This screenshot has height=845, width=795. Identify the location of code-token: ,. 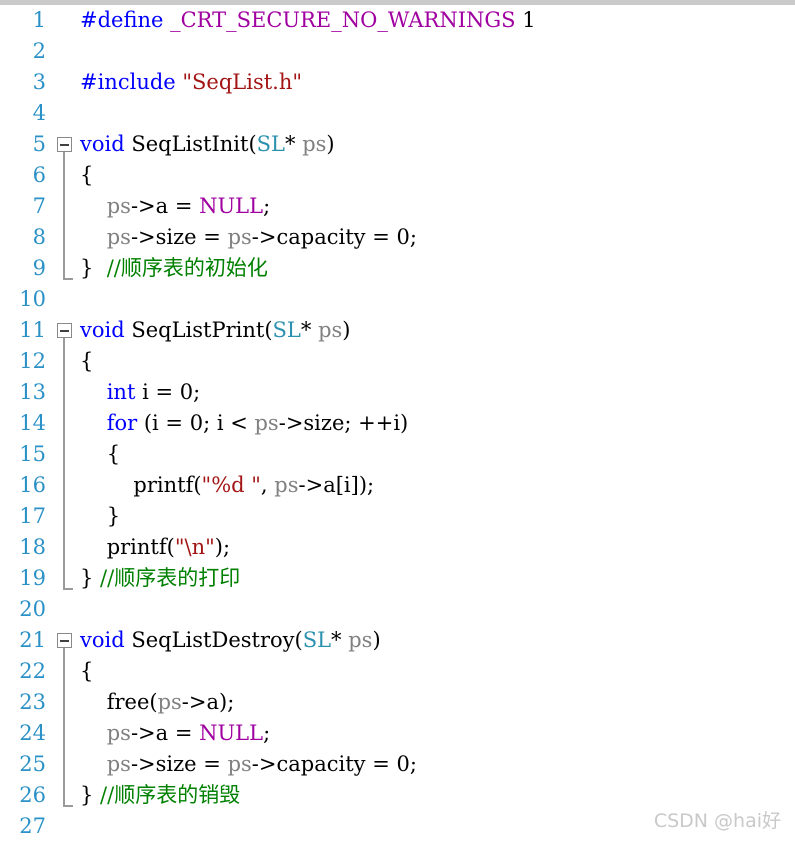
(267, 485).